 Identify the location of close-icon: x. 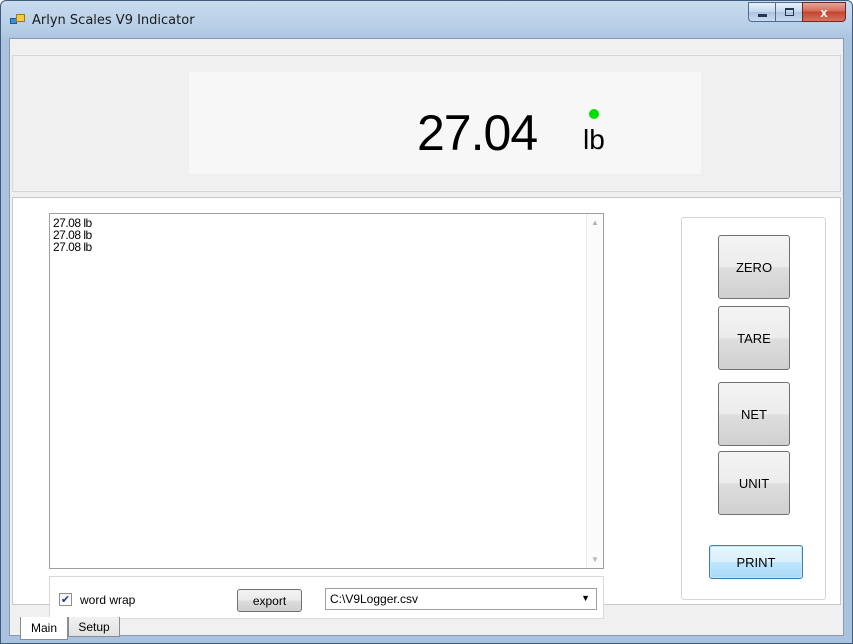
(824, 12).